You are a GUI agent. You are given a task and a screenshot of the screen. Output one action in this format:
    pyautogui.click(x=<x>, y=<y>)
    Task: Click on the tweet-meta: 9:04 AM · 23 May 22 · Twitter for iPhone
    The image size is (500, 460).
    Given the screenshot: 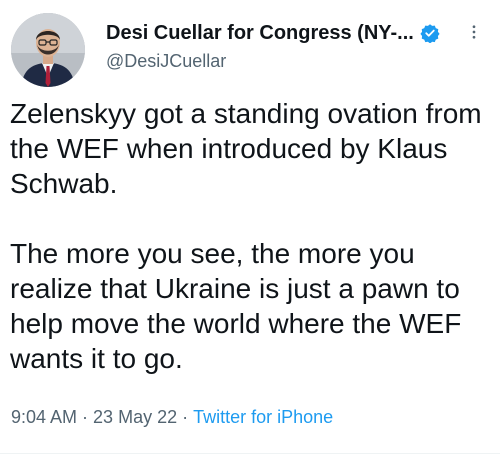 What is the action you would take?
    pyautogui.click(x=172, y=417)
    